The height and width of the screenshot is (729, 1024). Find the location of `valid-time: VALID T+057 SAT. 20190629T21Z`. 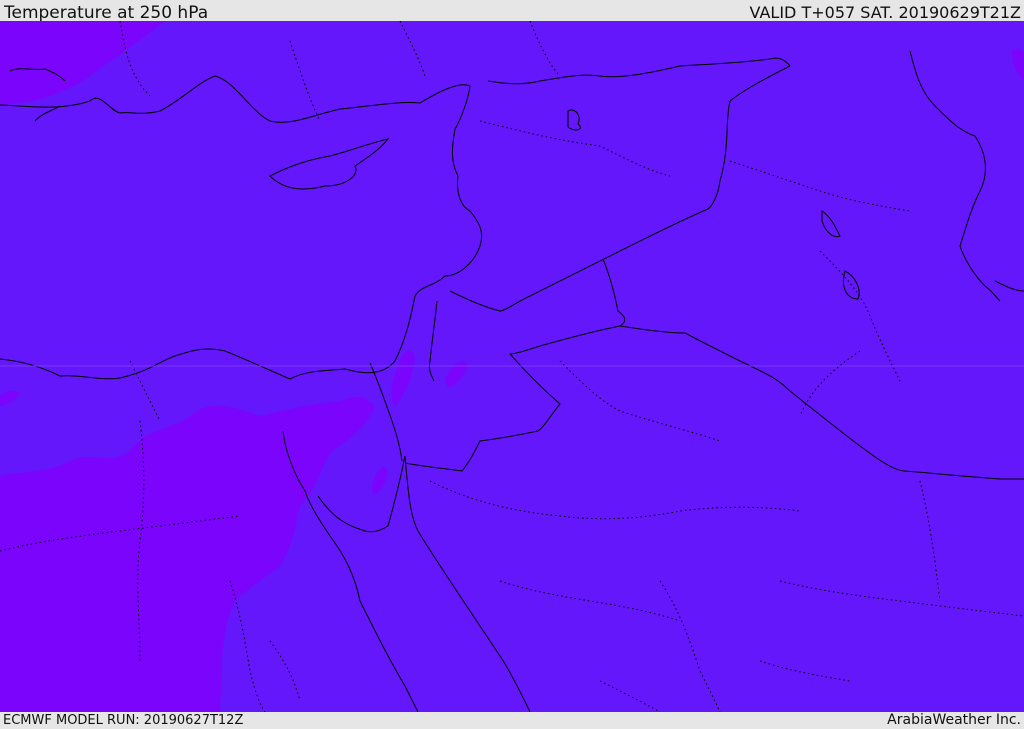

valid-time: VALID T+057 SAT. 20190629T21Z is located at coordinates (885, 12).